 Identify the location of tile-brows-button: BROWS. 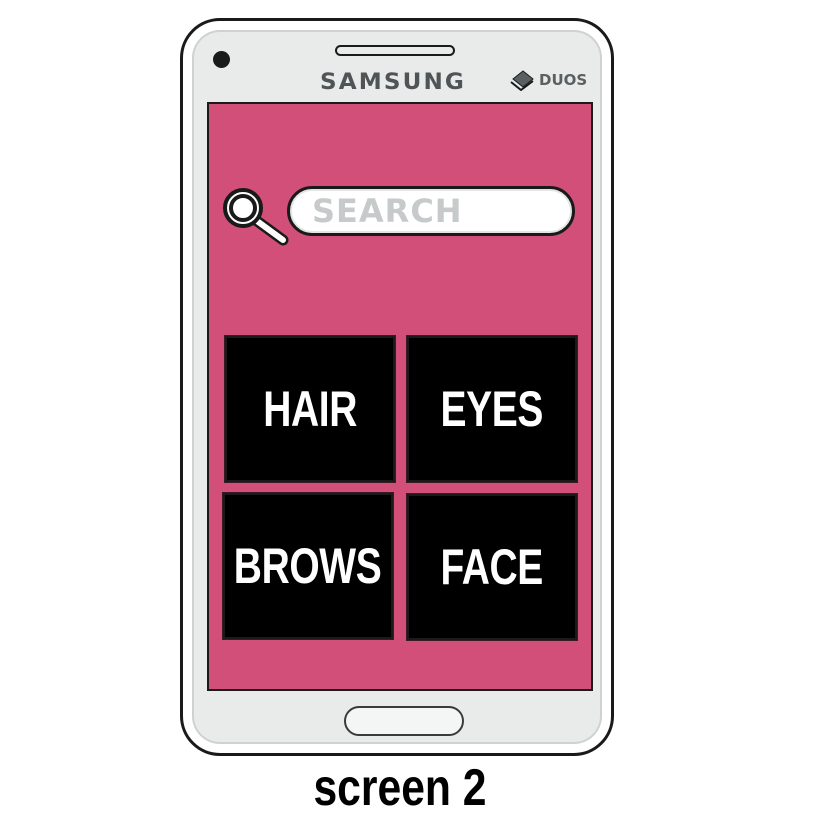
(308, 566).